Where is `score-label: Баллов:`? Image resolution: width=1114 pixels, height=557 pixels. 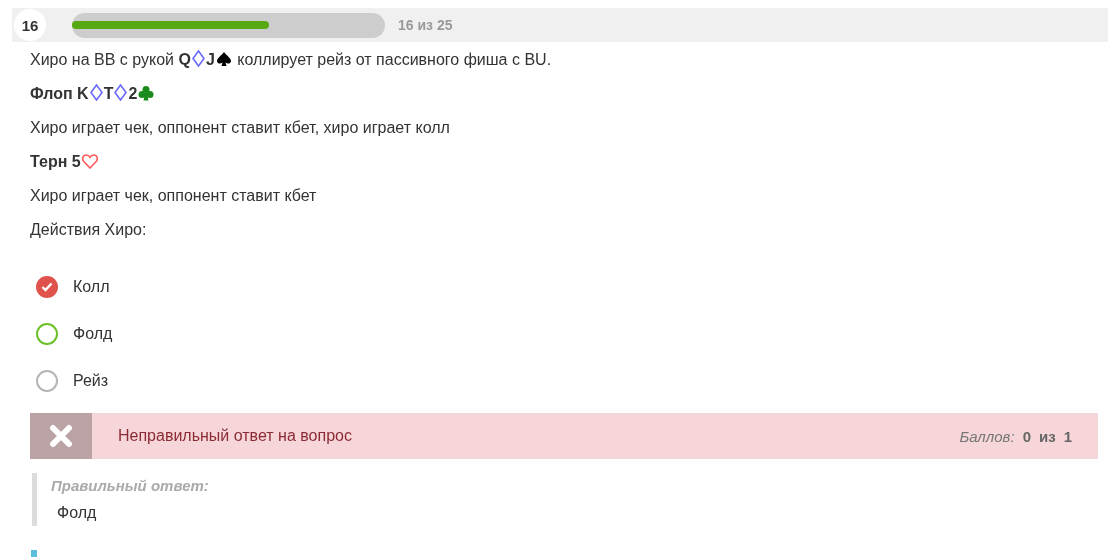 score-label: Баллов: is located at coordinates (987, 436).